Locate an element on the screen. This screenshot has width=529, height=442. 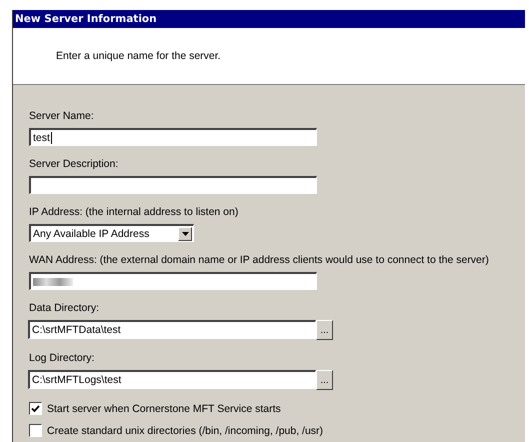
path-field: C:\srtMFTData\test is located at coordinates (172, 329).